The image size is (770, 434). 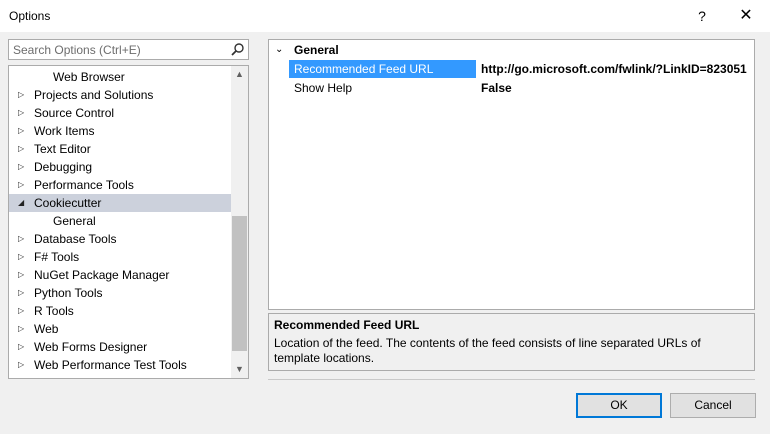 What do you see at coordinates (84, 185) in the screenshot?
I see `tree-item-label: Performance Tools` at bounding box center [84, 185].